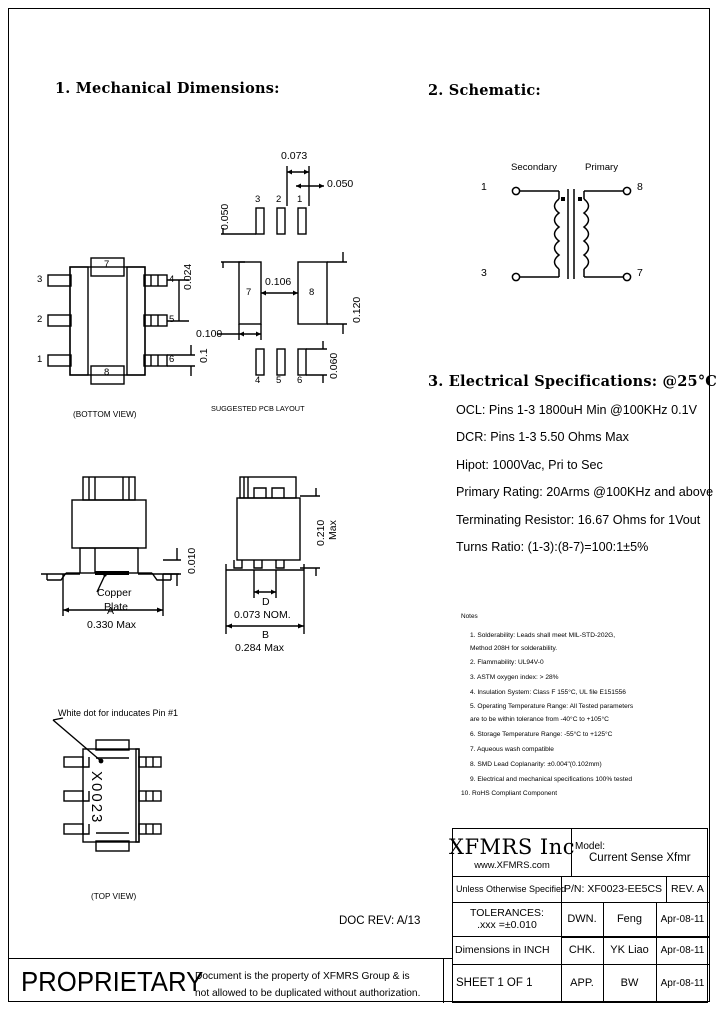 The height and width of the screenshot is (1012, 720). Describe the element at coordinates (484, 90) in the screenshot. I see `section-schematic-title: 2. Schematic:` at that location.